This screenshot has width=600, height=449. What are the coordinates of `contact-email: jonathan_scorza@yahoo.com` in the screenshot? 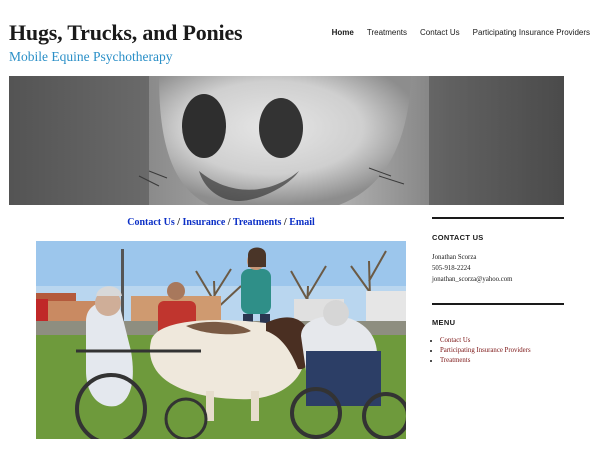 It's located at (498, 279).